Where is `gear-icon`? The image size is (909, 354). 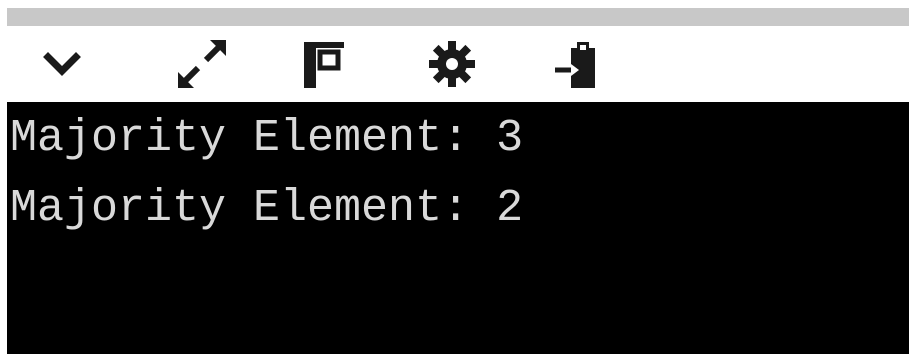 gear-icon is located at coordinates (452, 64).